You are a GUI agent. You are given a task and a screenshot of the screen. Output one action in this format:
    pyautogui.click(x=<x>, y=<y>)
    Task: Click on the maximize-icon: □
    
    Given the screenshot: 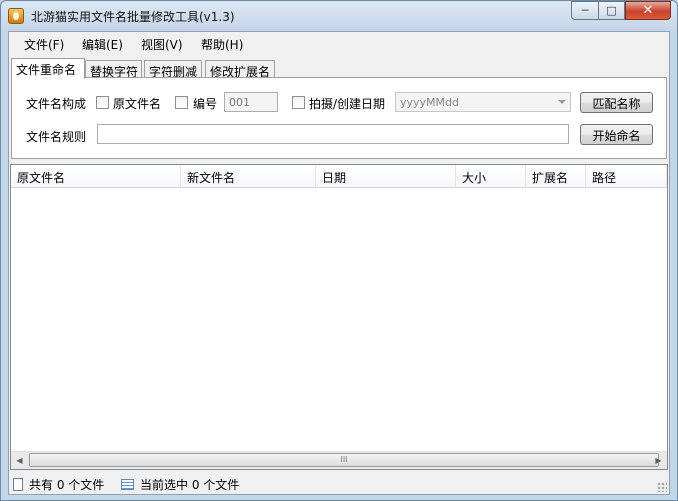 What is the action you would take?
    pyautogui.click(x=611, y=10)
    